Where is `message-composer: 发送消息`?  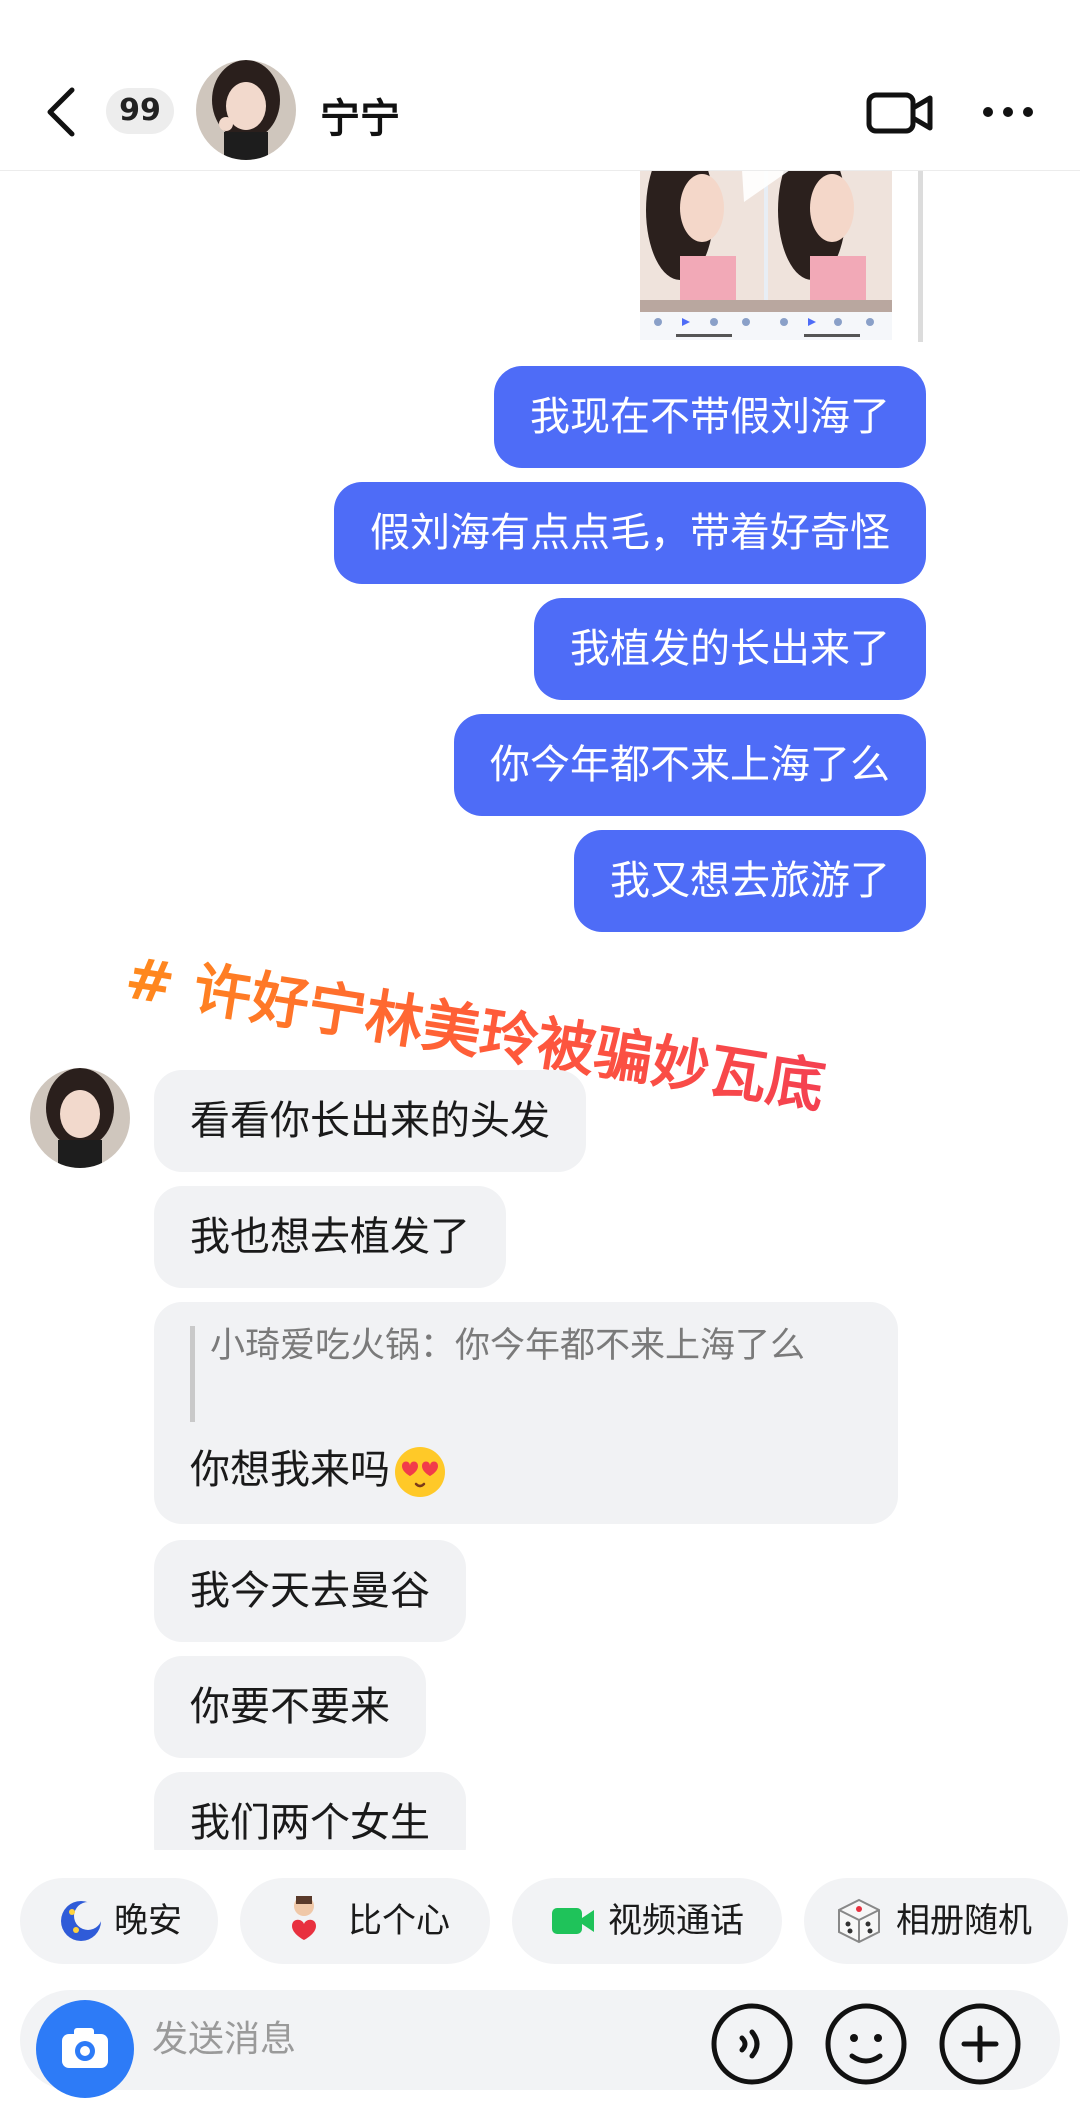
message-composer: 发送消息 is located at coordinates (540, 2044).